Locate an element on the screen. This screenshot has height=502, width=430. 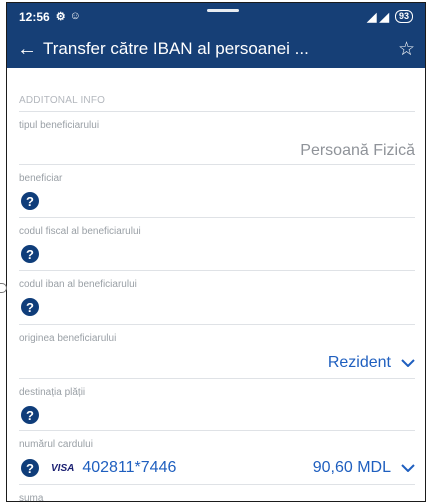
field-label: codul fiscal al beneficiarului is located at coordinates (80, 231).